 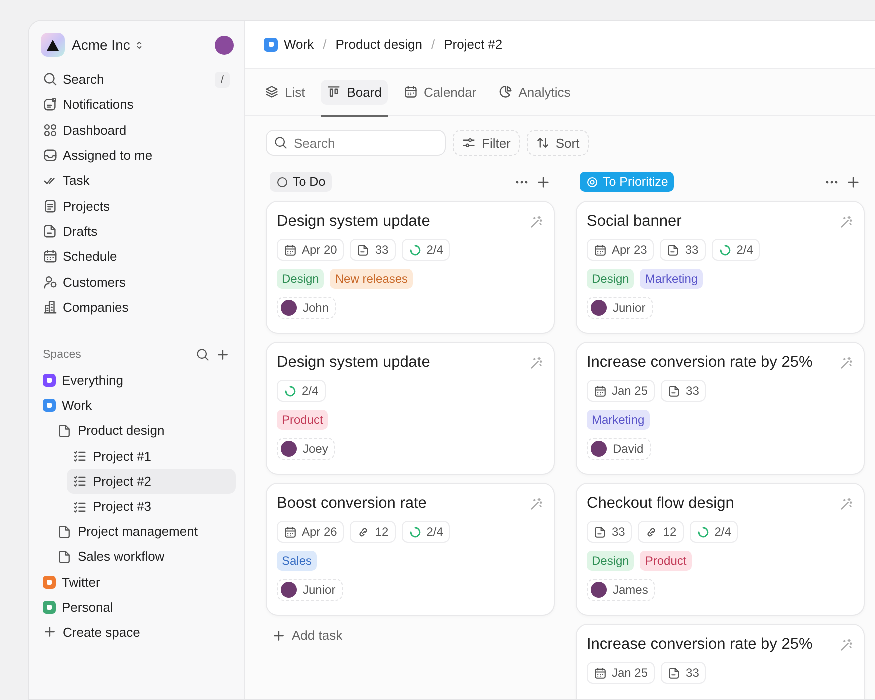 I want to click on task-card: Boost conversion rate Apr 26 12 2/4 Sales Junior, so click(x=410, y=549).